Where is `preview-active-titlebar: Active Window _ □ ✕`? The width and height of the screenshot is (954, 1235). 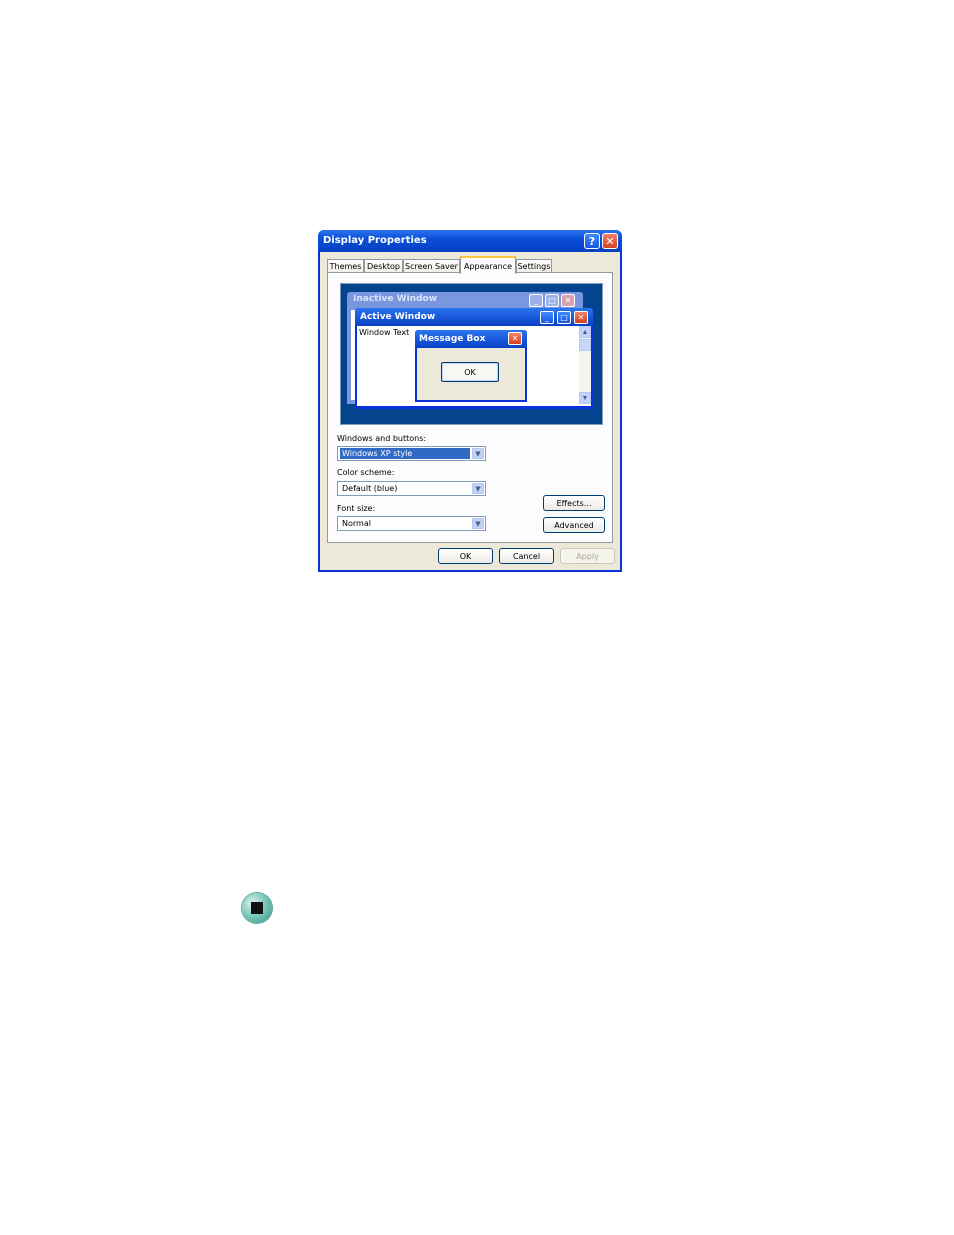
preview-active-titlebar: Active Window _ □ ✕ is located at coordinates (474, 317).